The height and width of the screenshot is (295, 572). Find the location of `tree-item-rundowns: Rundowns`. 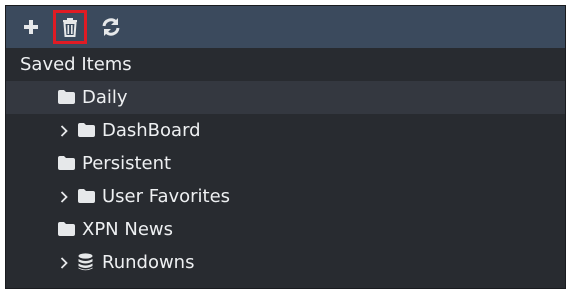

tree-item-rundowns: Rundowns is located at coordinates (285, 262).